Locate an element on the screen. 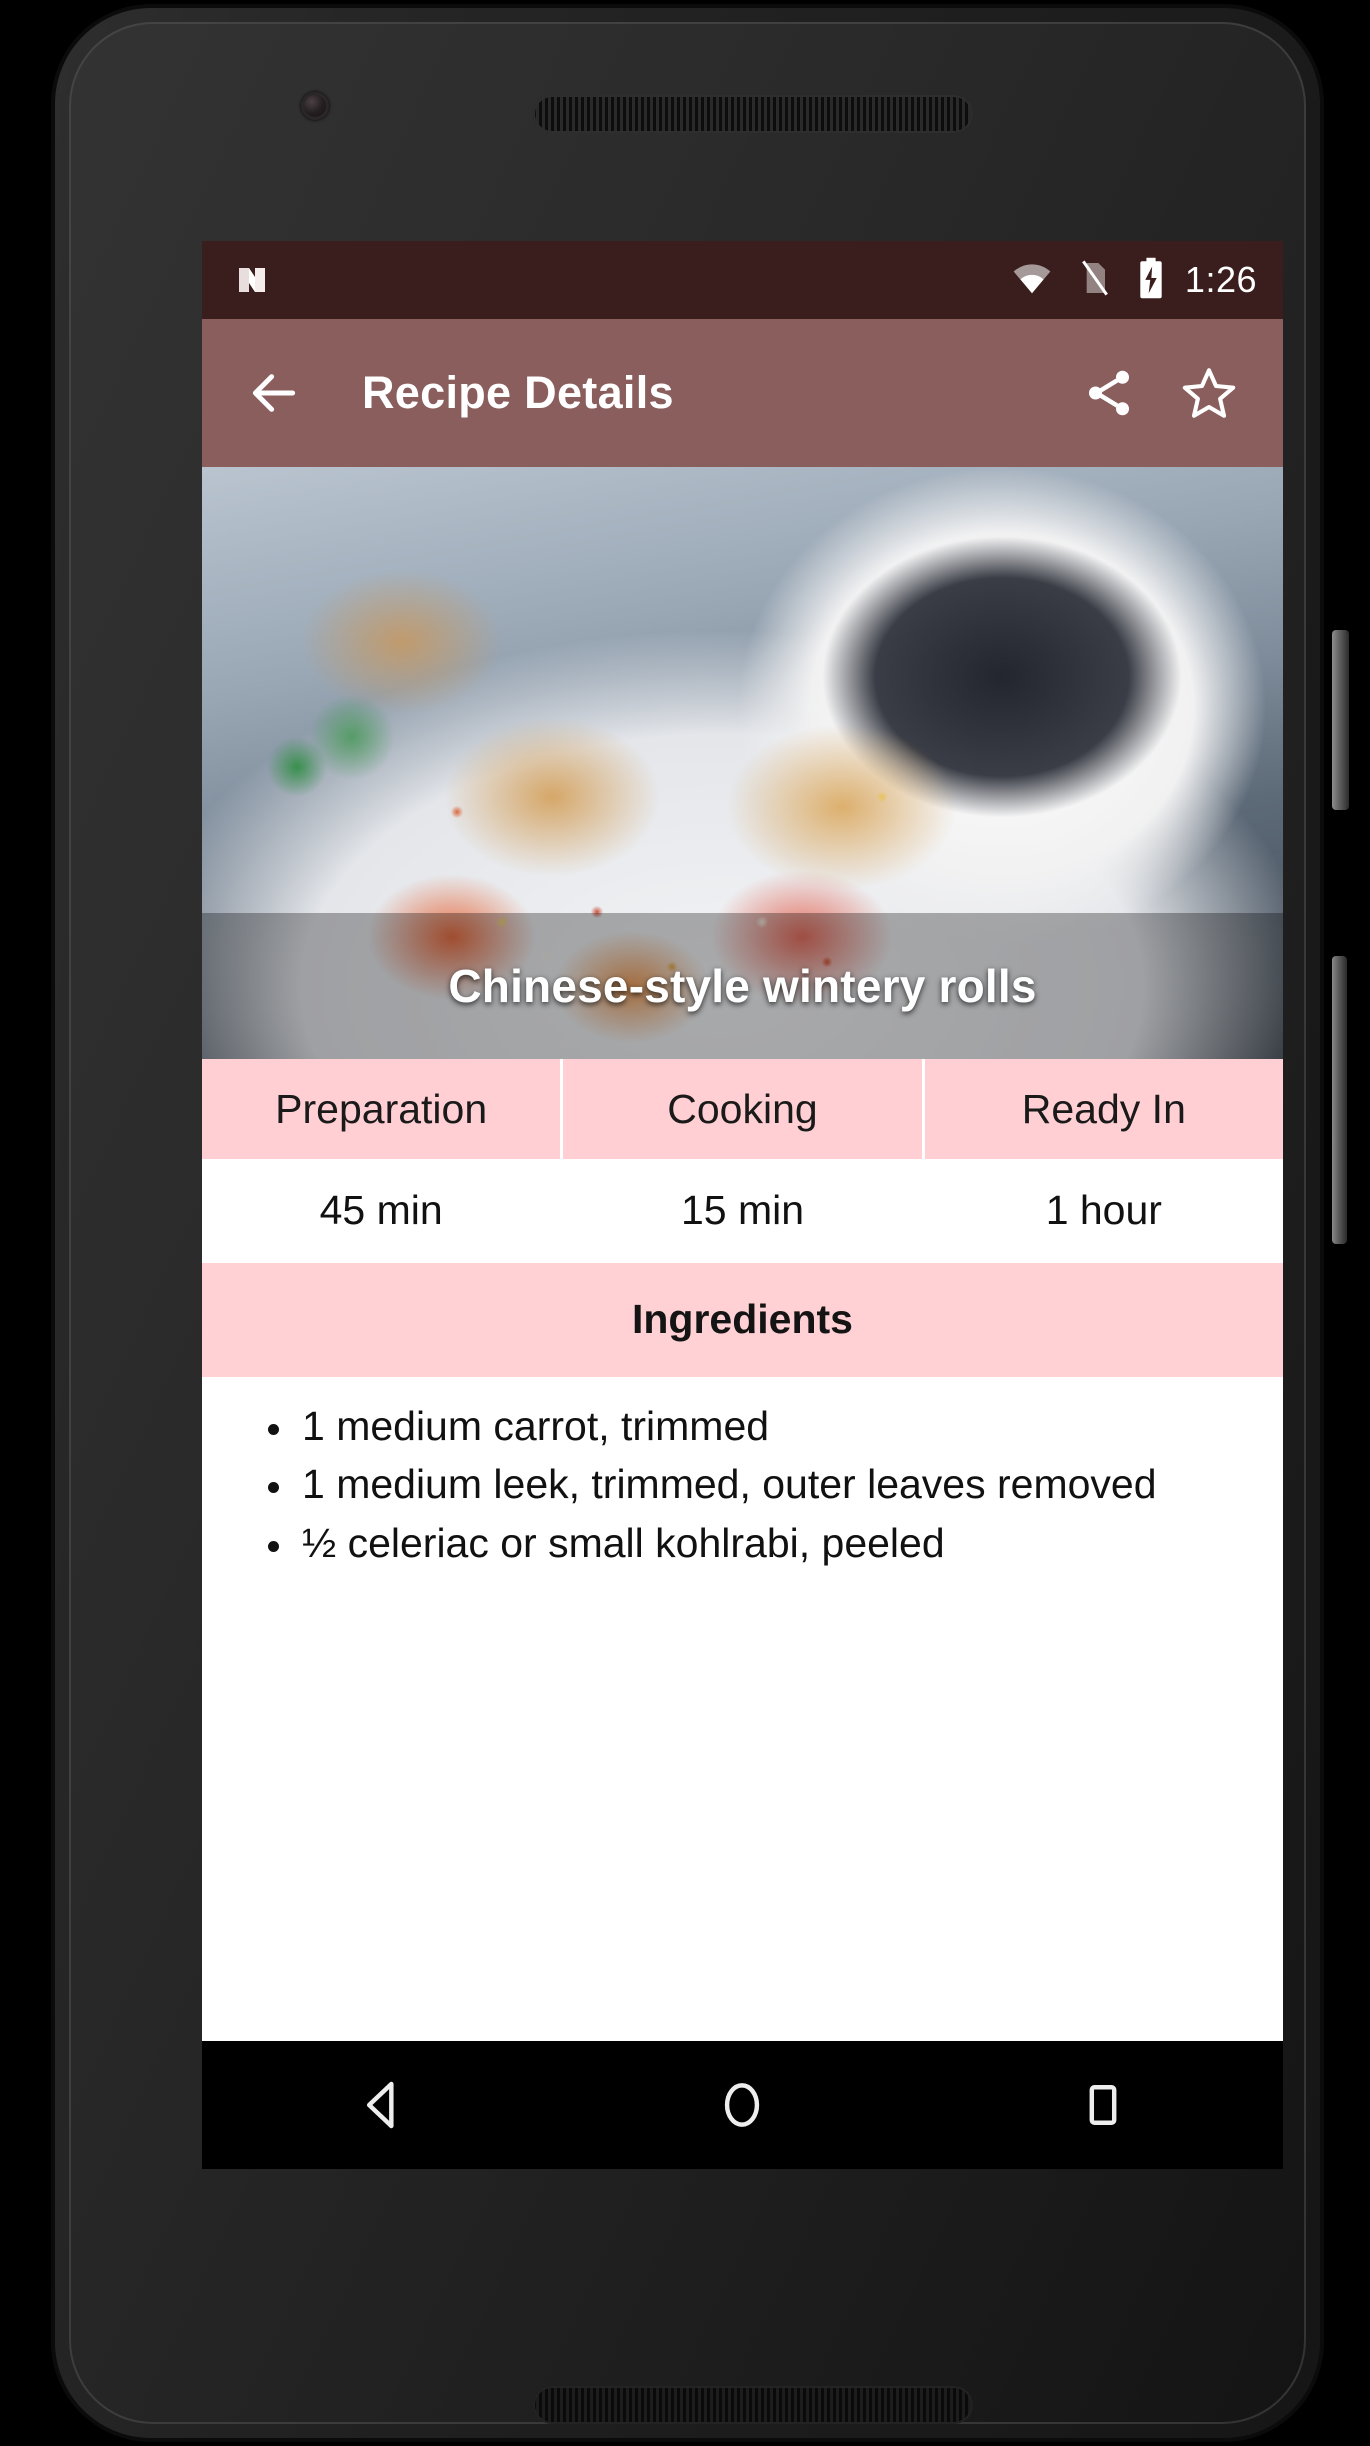 The image size is (1370, 2446). table-column-preparation: Preparation 45 min is located at coordinates (383, 1159).